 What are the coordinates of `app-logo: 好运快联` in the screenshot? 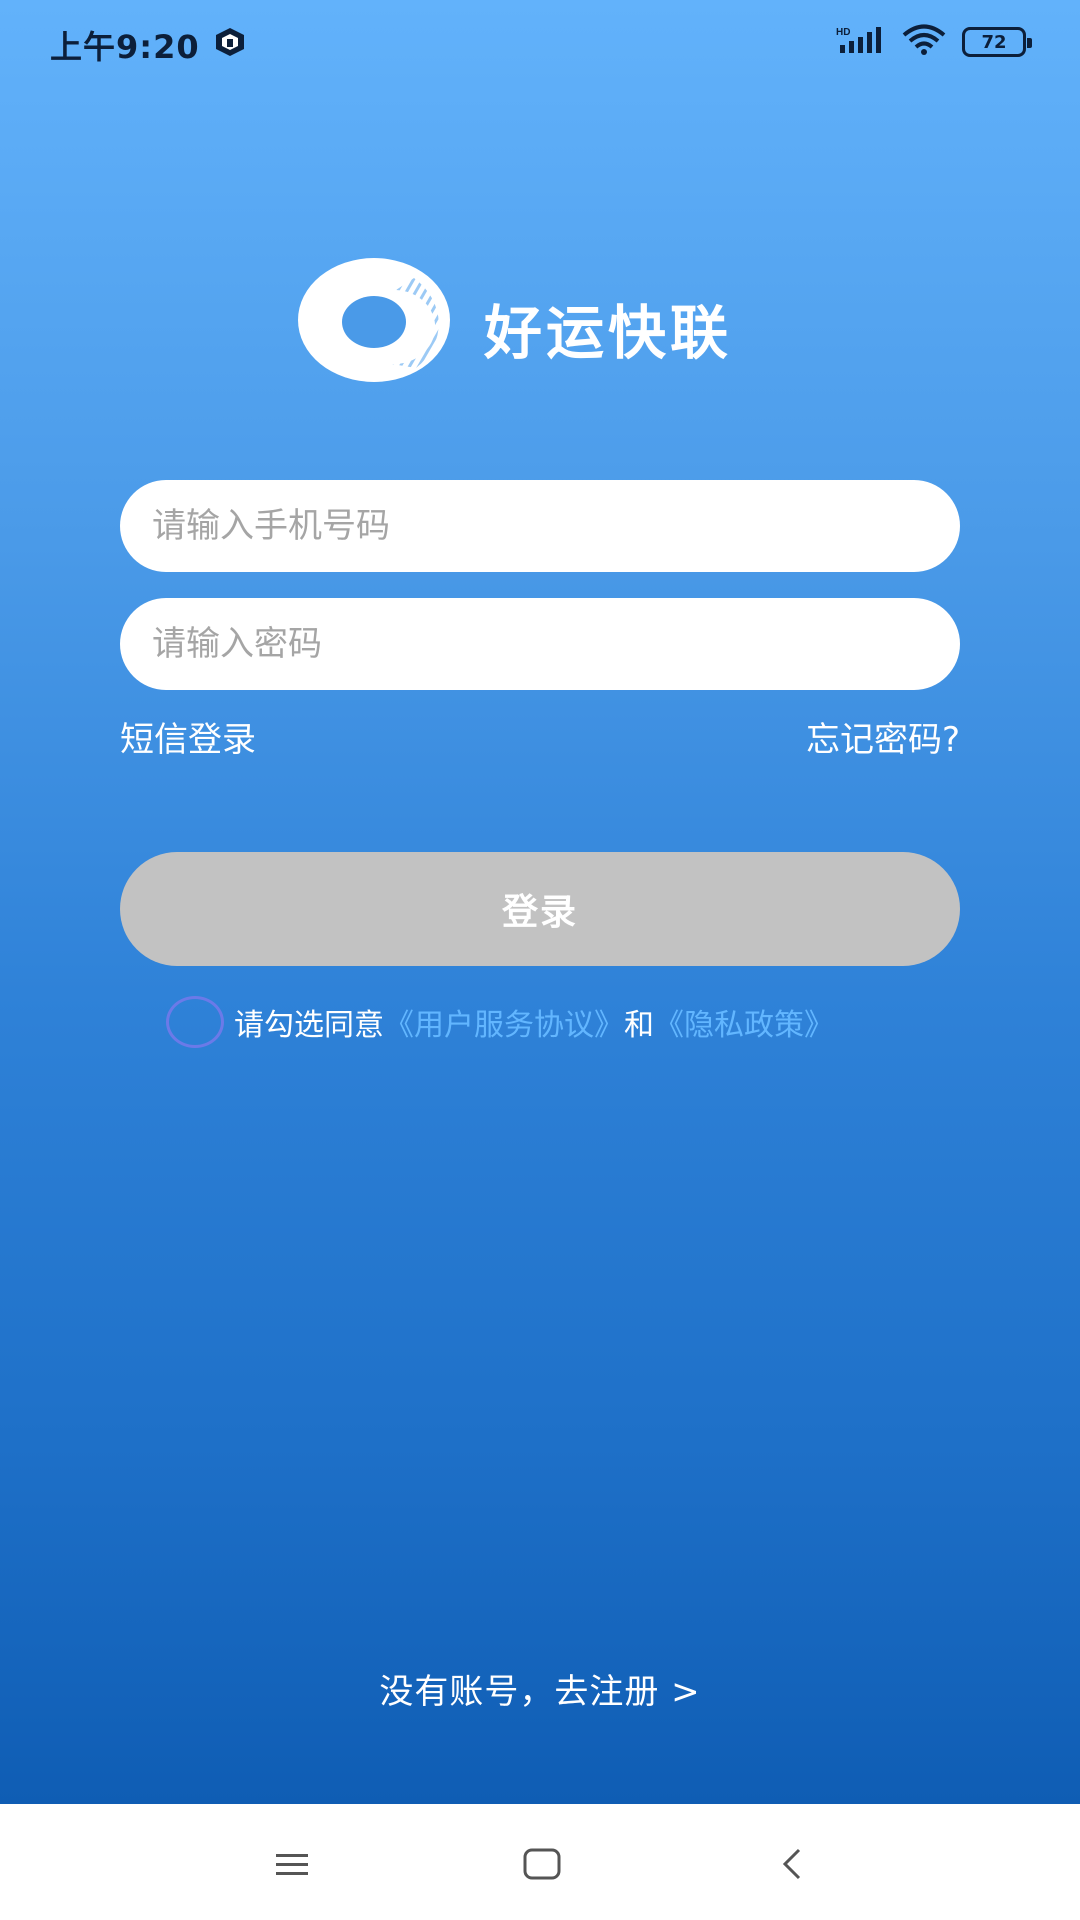 It's located at (546, 321).